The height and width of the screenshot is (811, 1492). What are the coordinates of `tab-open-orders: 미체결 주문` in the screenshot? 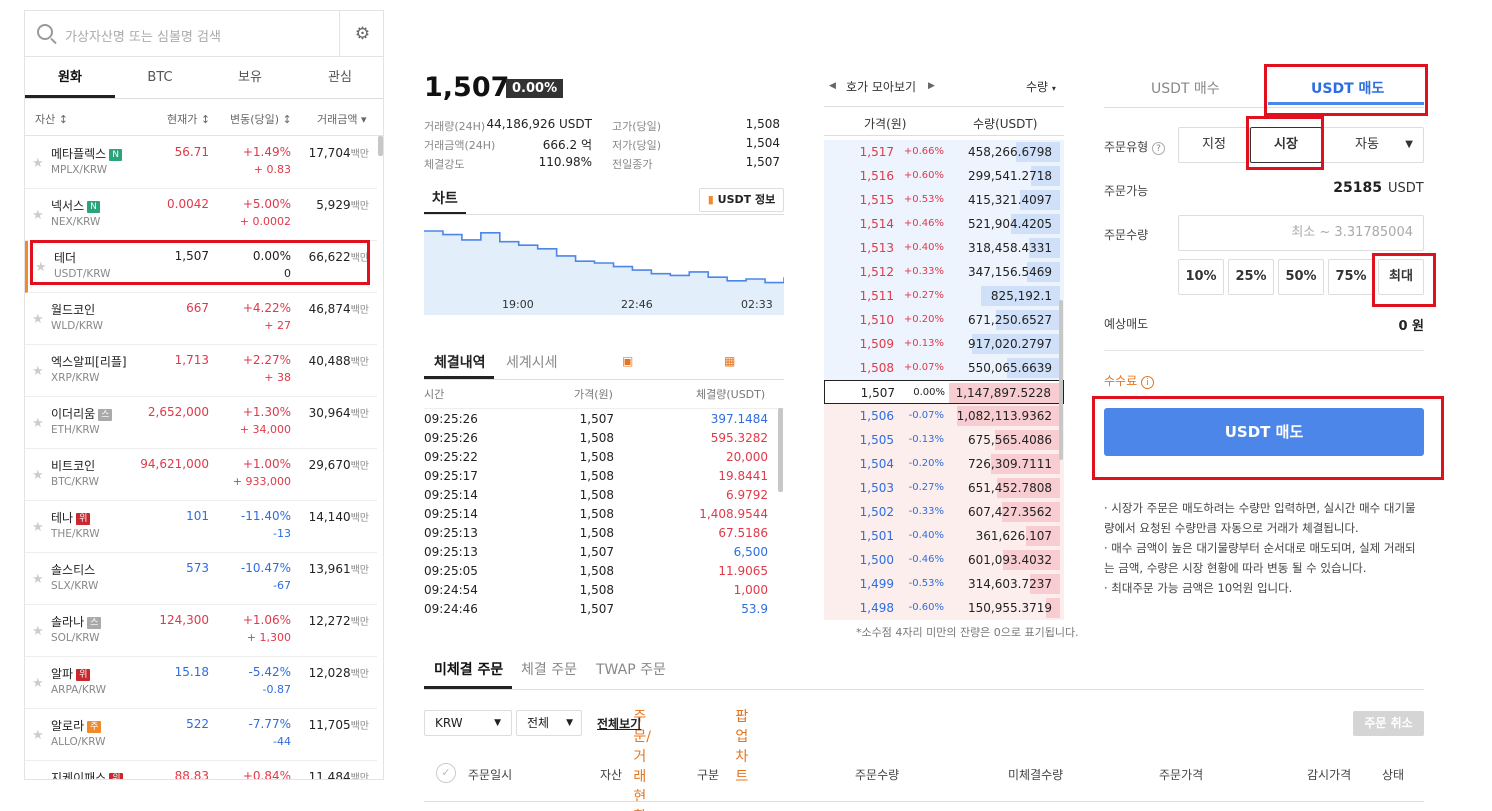 It's located at (468, 669).